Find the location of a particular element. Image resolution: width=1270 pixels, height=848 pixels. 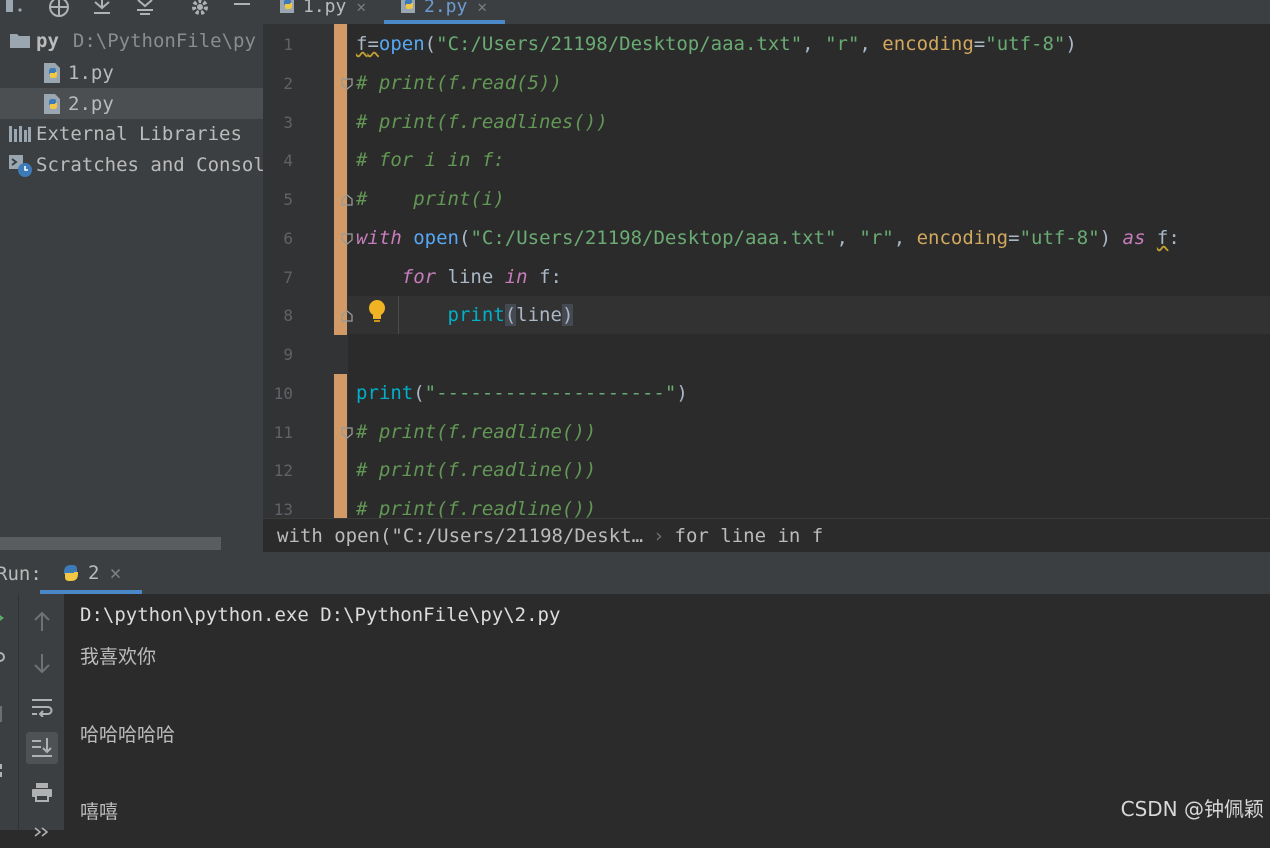

console-output-line: 嘻嘻 is located at coordinates (99, 812).